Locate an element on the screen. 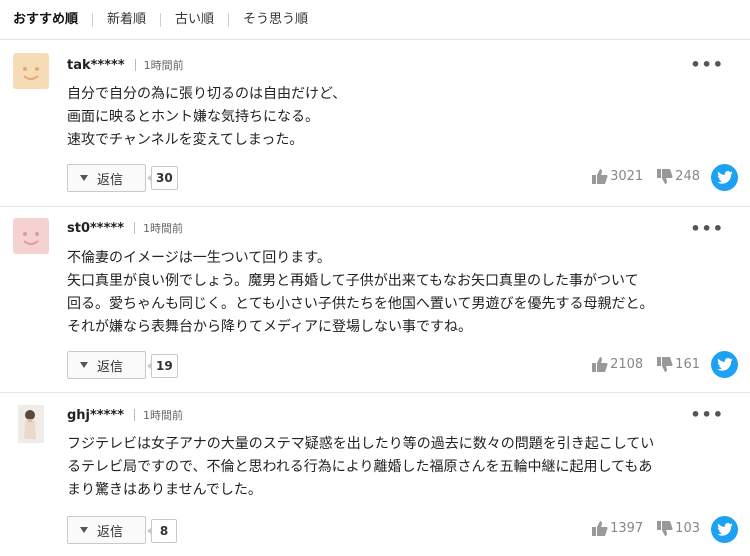  vote-group: 2108 161 is located at coordinates (646, 364).